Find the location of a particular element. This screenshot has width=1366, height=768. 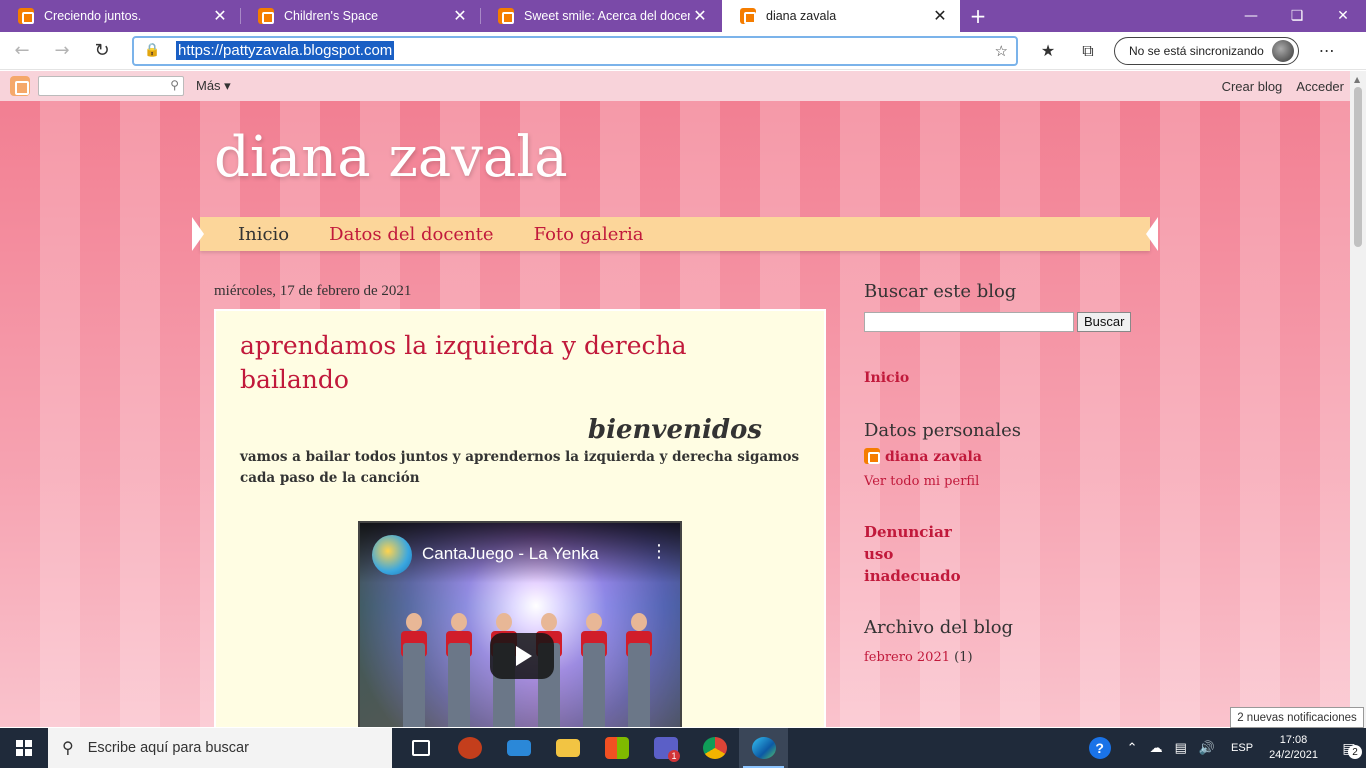

windows-icon is located at coordinates (24, 748).